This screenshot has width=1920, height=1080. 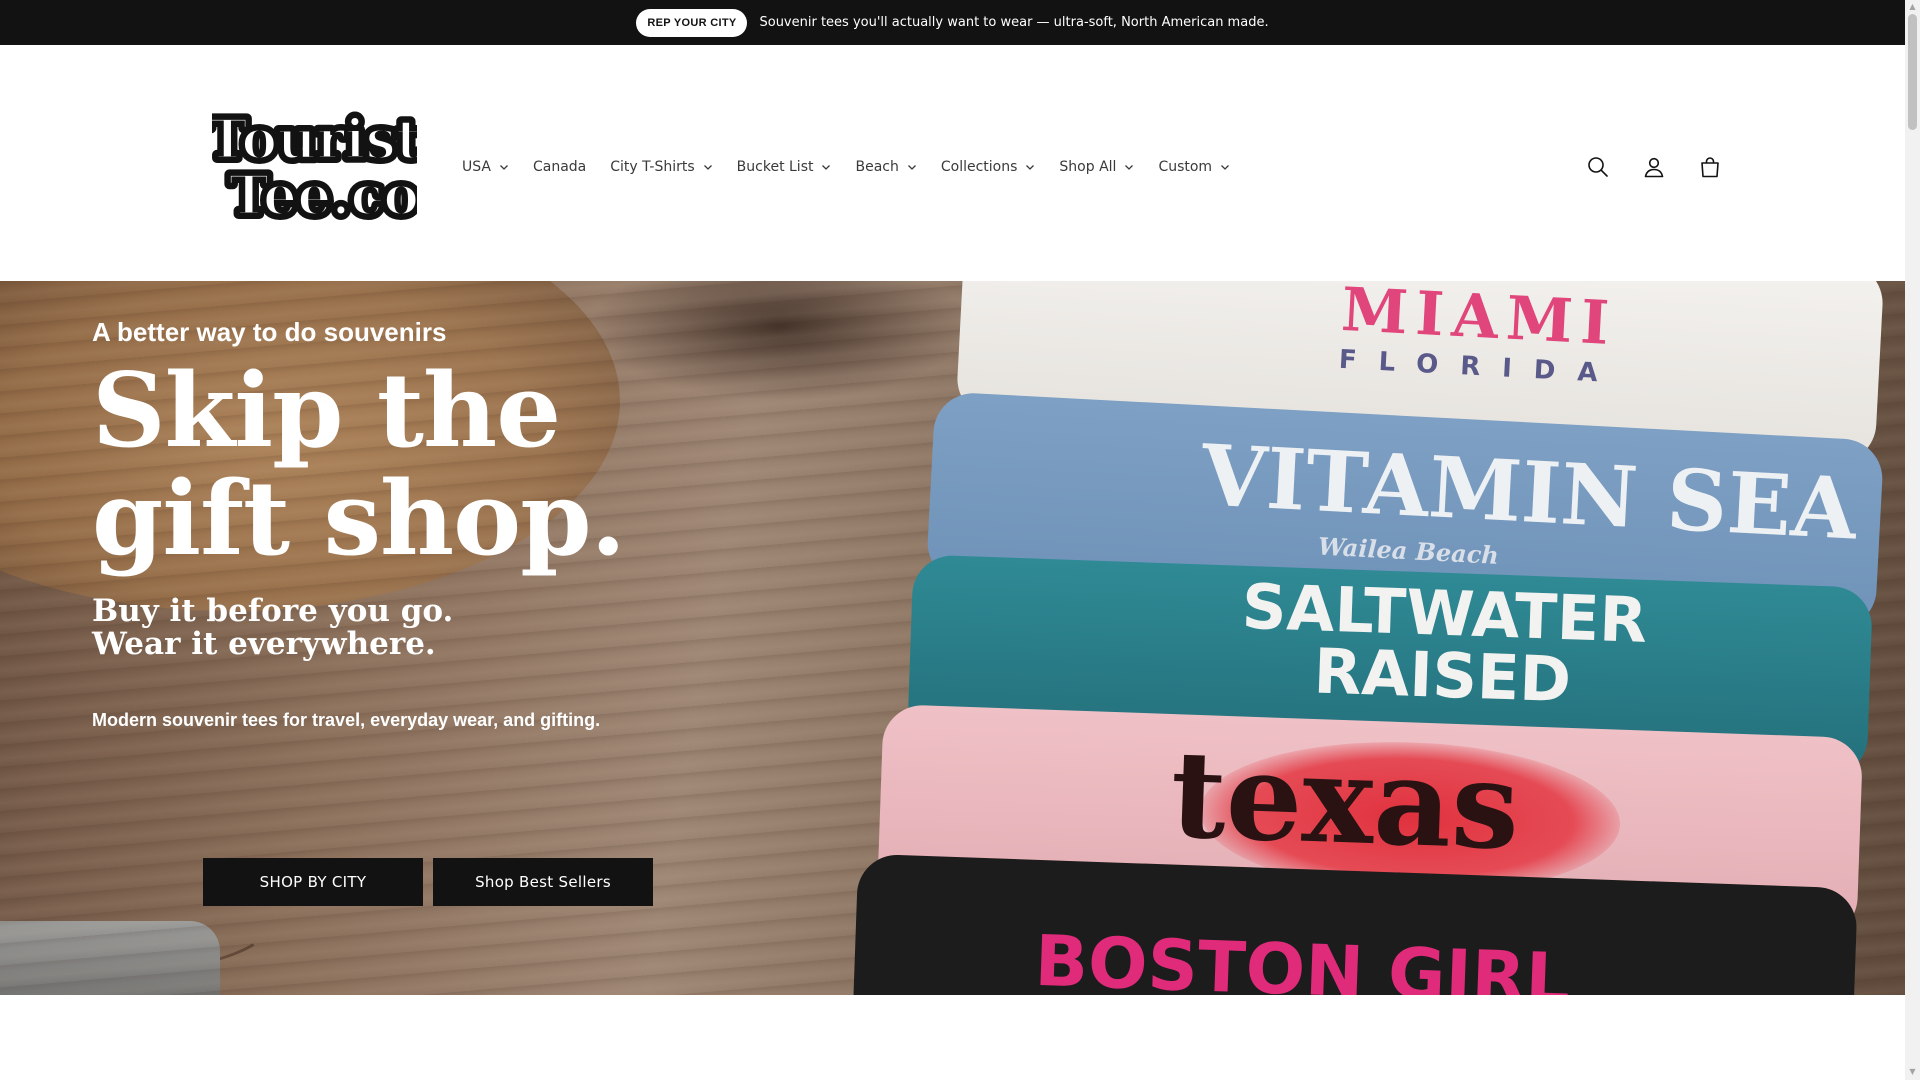 What do you see at coordinates (692, 22) in the screenshot?
I see `announcement-badge: REP YOUR CITY` at bounding box center [692, 22].